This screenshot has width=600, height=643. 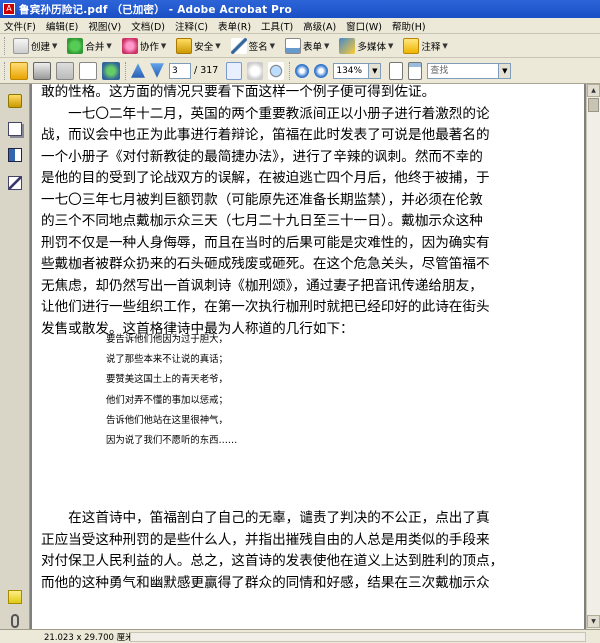 I want to click on poem-line: 他们对弄不懂的事加以惩戒；, so click(x=167, y=400).